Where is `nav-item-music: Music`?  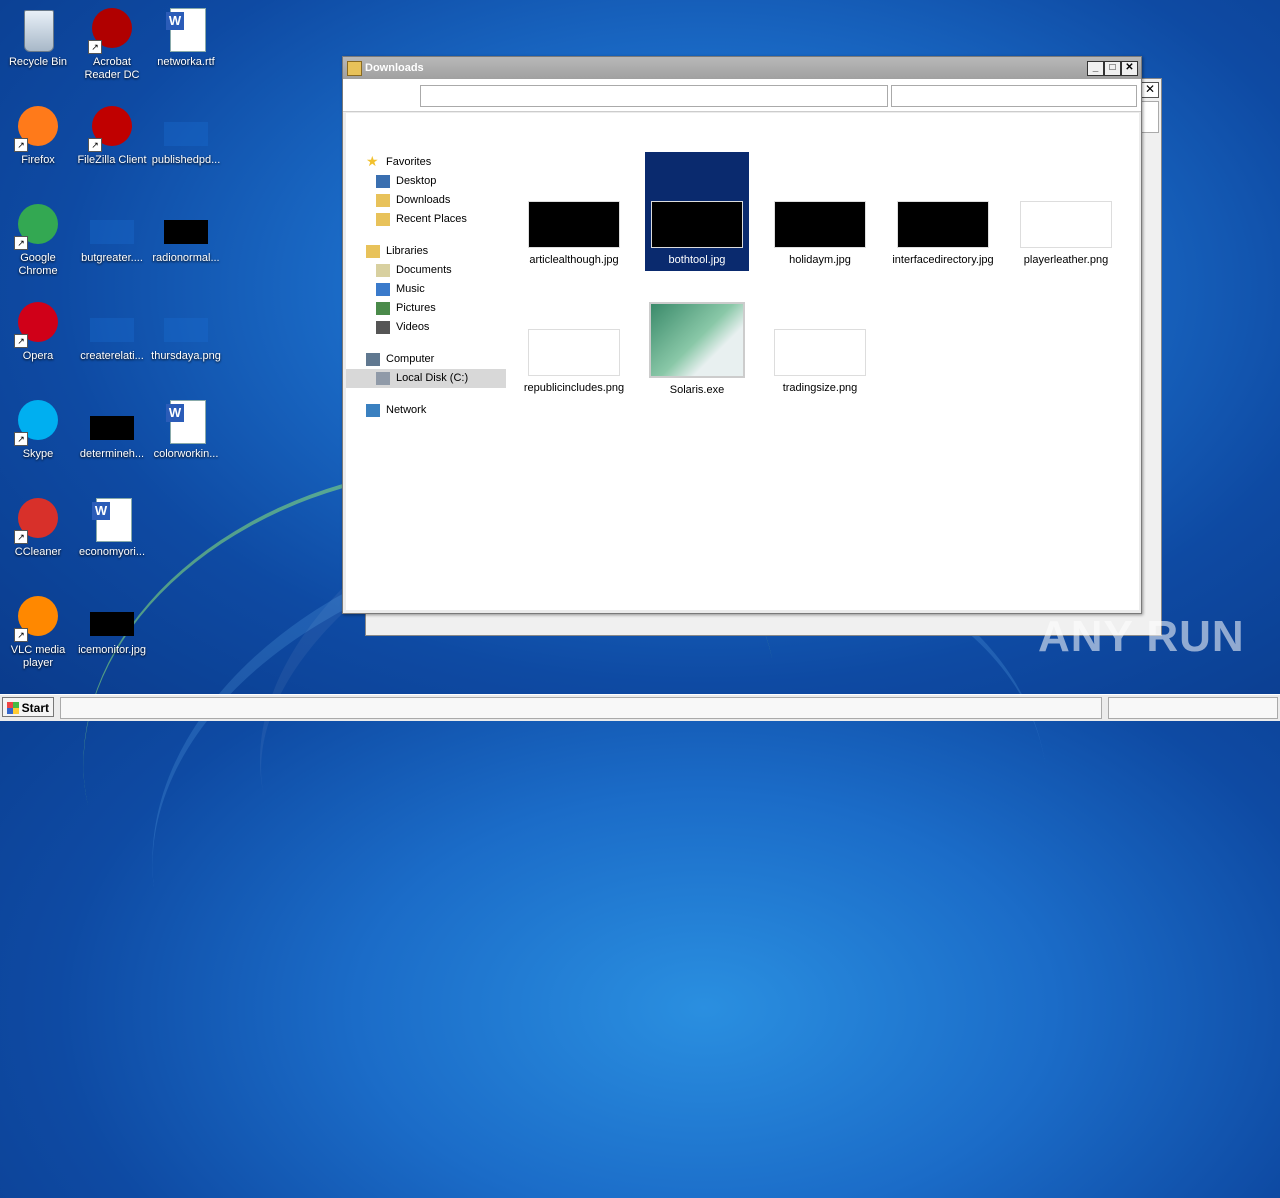 nav-item-music: Music is located at coordinates (426, 289).